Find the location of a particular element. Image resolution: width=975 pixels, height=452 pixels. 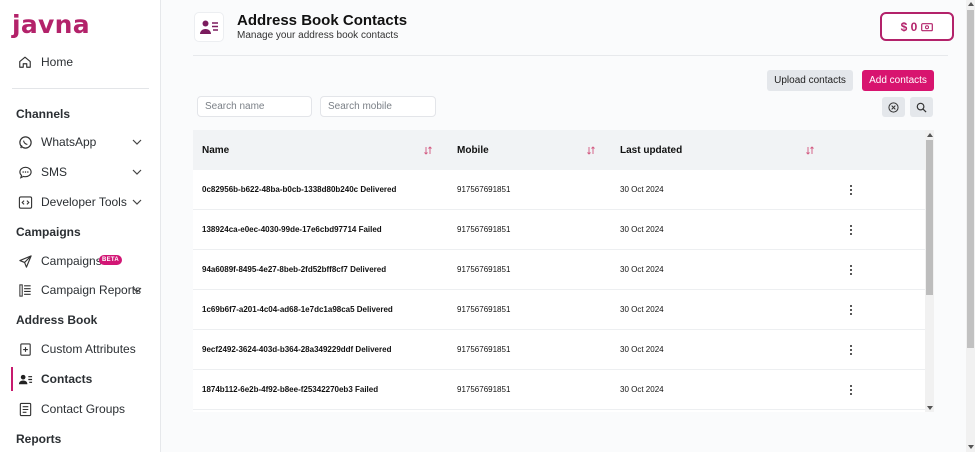

sidebar-item-label: Home is located at coordinates (57, 62).